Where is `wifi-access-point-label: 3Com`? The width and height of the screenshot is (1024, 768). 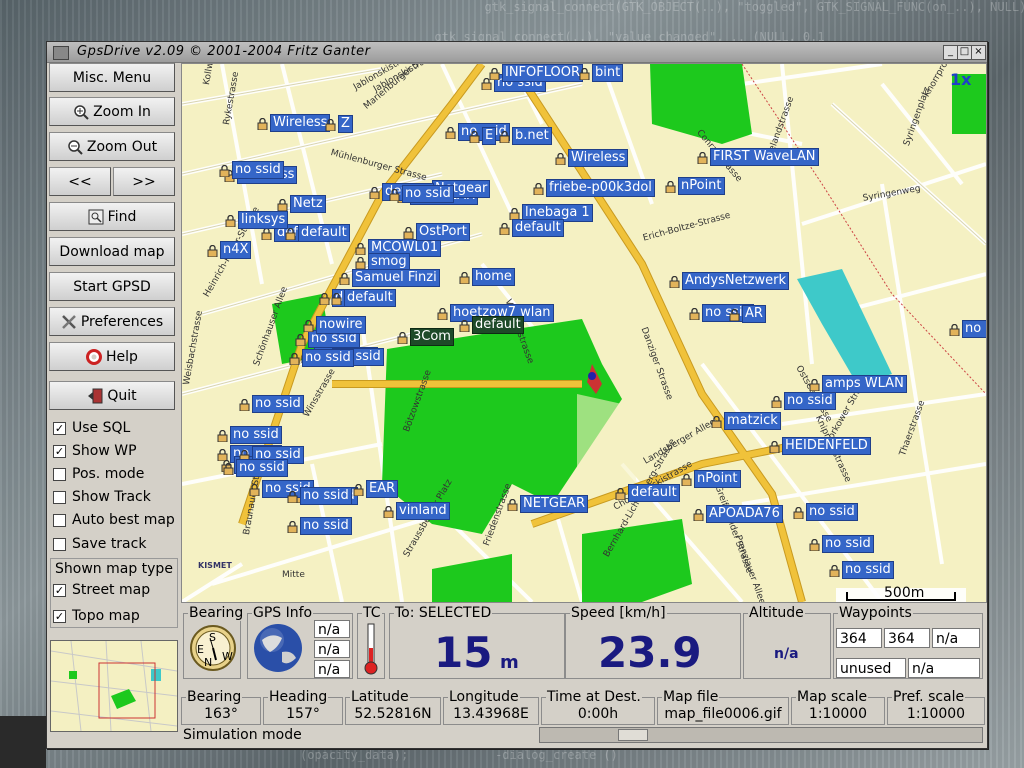
wifi-access-point-label: 3Com is located at coordinates (432, 337).